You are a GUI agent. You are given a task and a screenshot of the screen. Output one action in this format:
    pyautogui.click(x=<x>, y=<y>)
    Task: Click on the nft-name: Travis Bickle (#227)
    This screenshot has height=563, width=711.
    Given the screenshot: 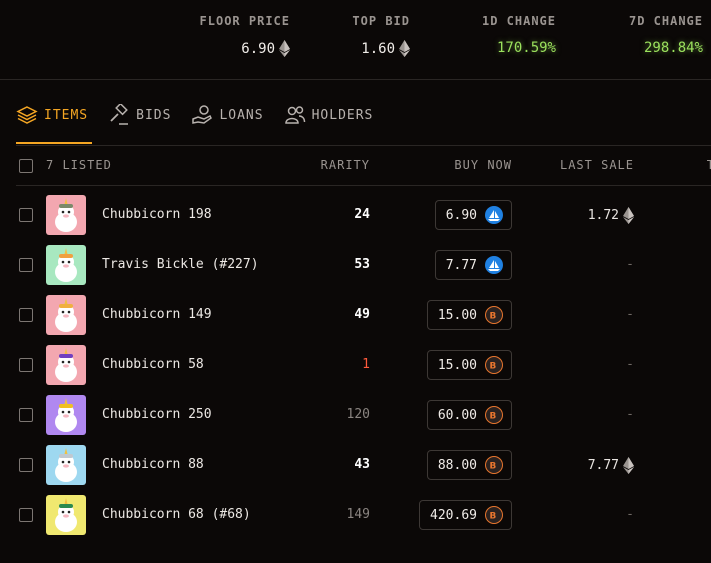 What is the action you would take?
    pyautogui.click(x=180, y=264)
    